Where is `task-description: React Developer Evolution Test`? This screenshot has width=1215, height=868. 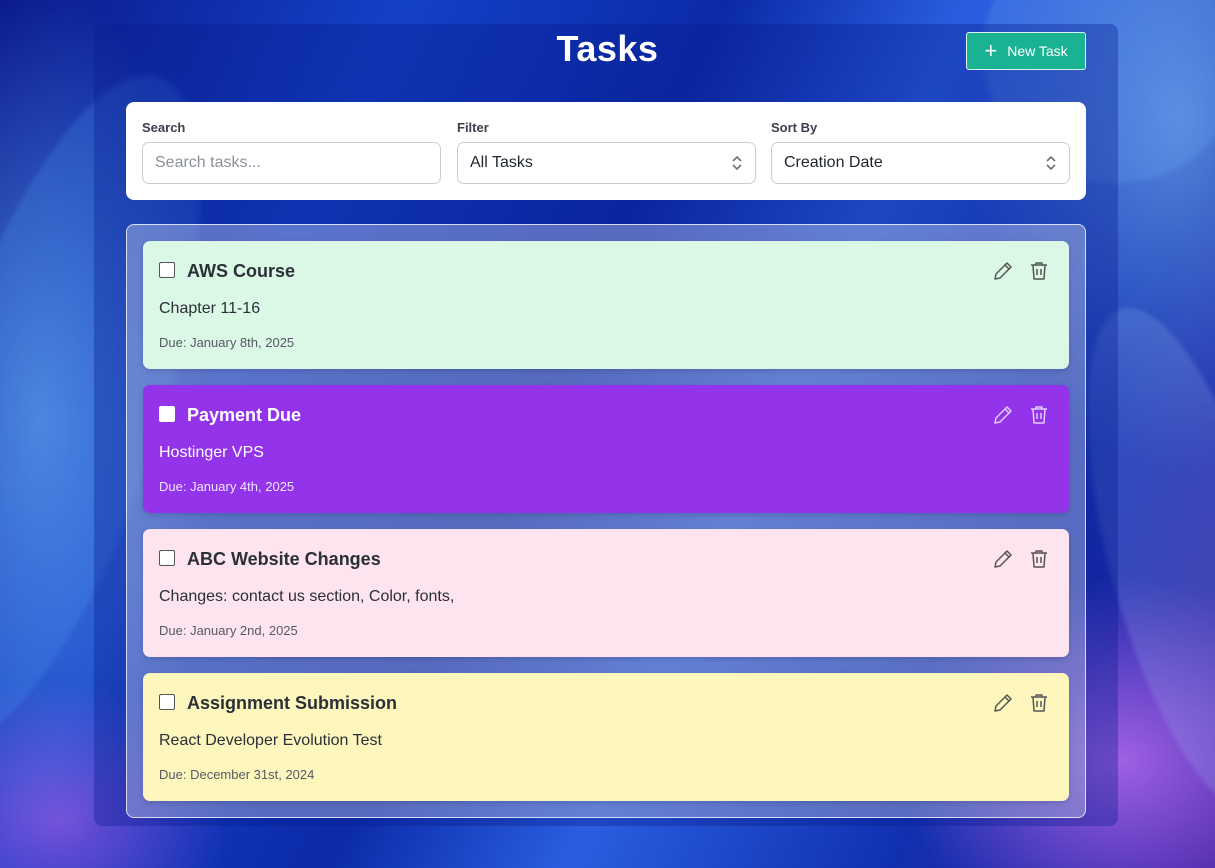 task-description: React Developer Evolution Test is located at coordinates (270, 740).